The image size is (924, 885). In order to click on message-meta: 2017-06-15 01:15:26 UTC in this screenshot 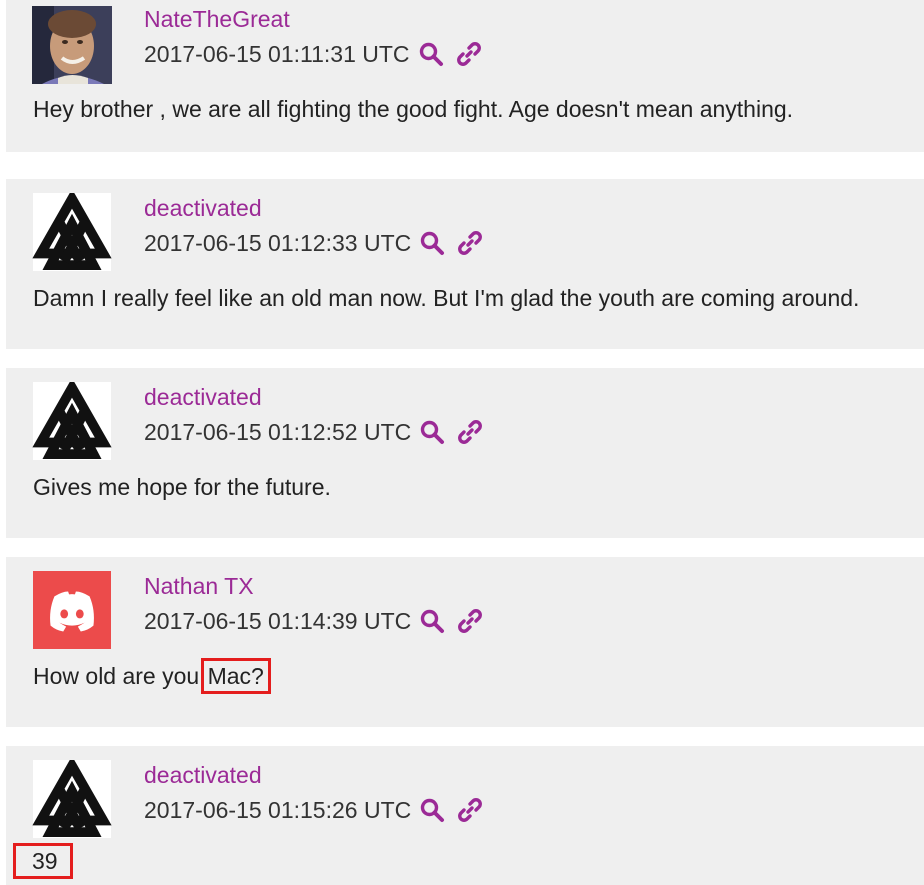, I will do `click(313, 810)`.